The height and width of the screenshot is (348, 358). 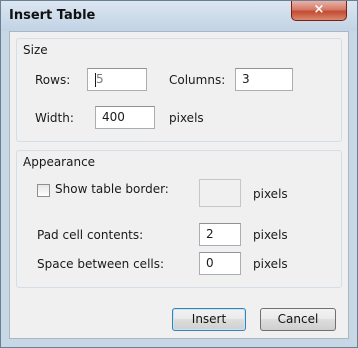 What do you see at coordinates (298, 319) in the screenshot?
I see `cancel-button: Cancel` at bounding box center [298, 319].